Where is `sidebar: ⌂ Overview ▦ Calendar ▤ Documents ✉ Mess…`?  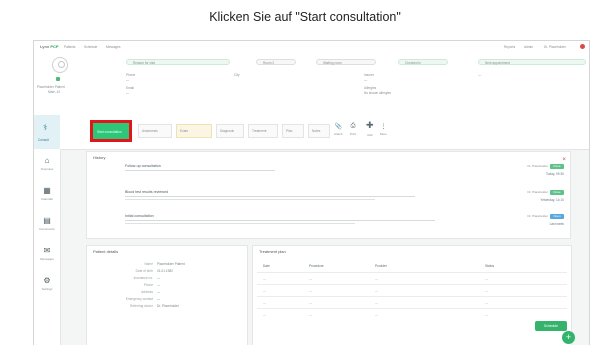
sidebar: ⌂ Overview ▦ Calendar ▤ Documents ✉ Mess… is located at coordinates (47, 247).